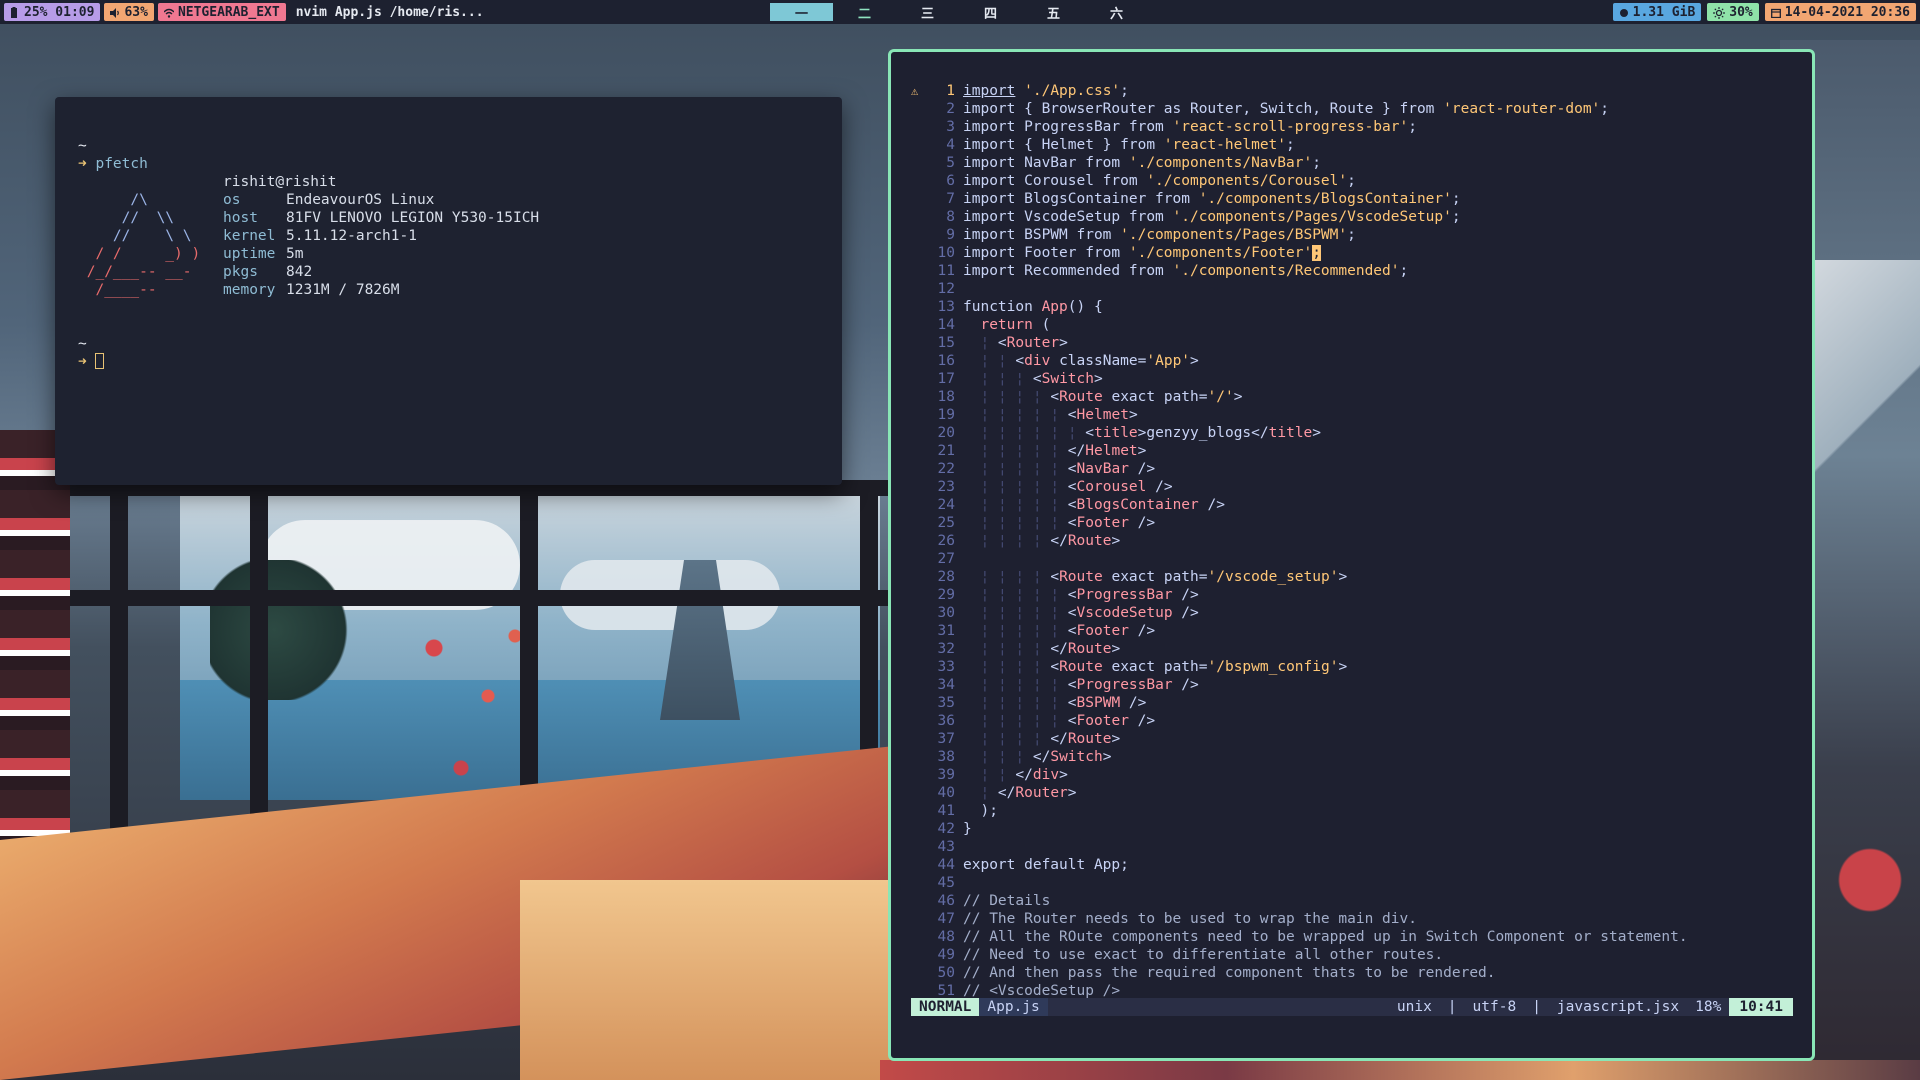  I want to click on volume-text: 63%, so click(136, 12).